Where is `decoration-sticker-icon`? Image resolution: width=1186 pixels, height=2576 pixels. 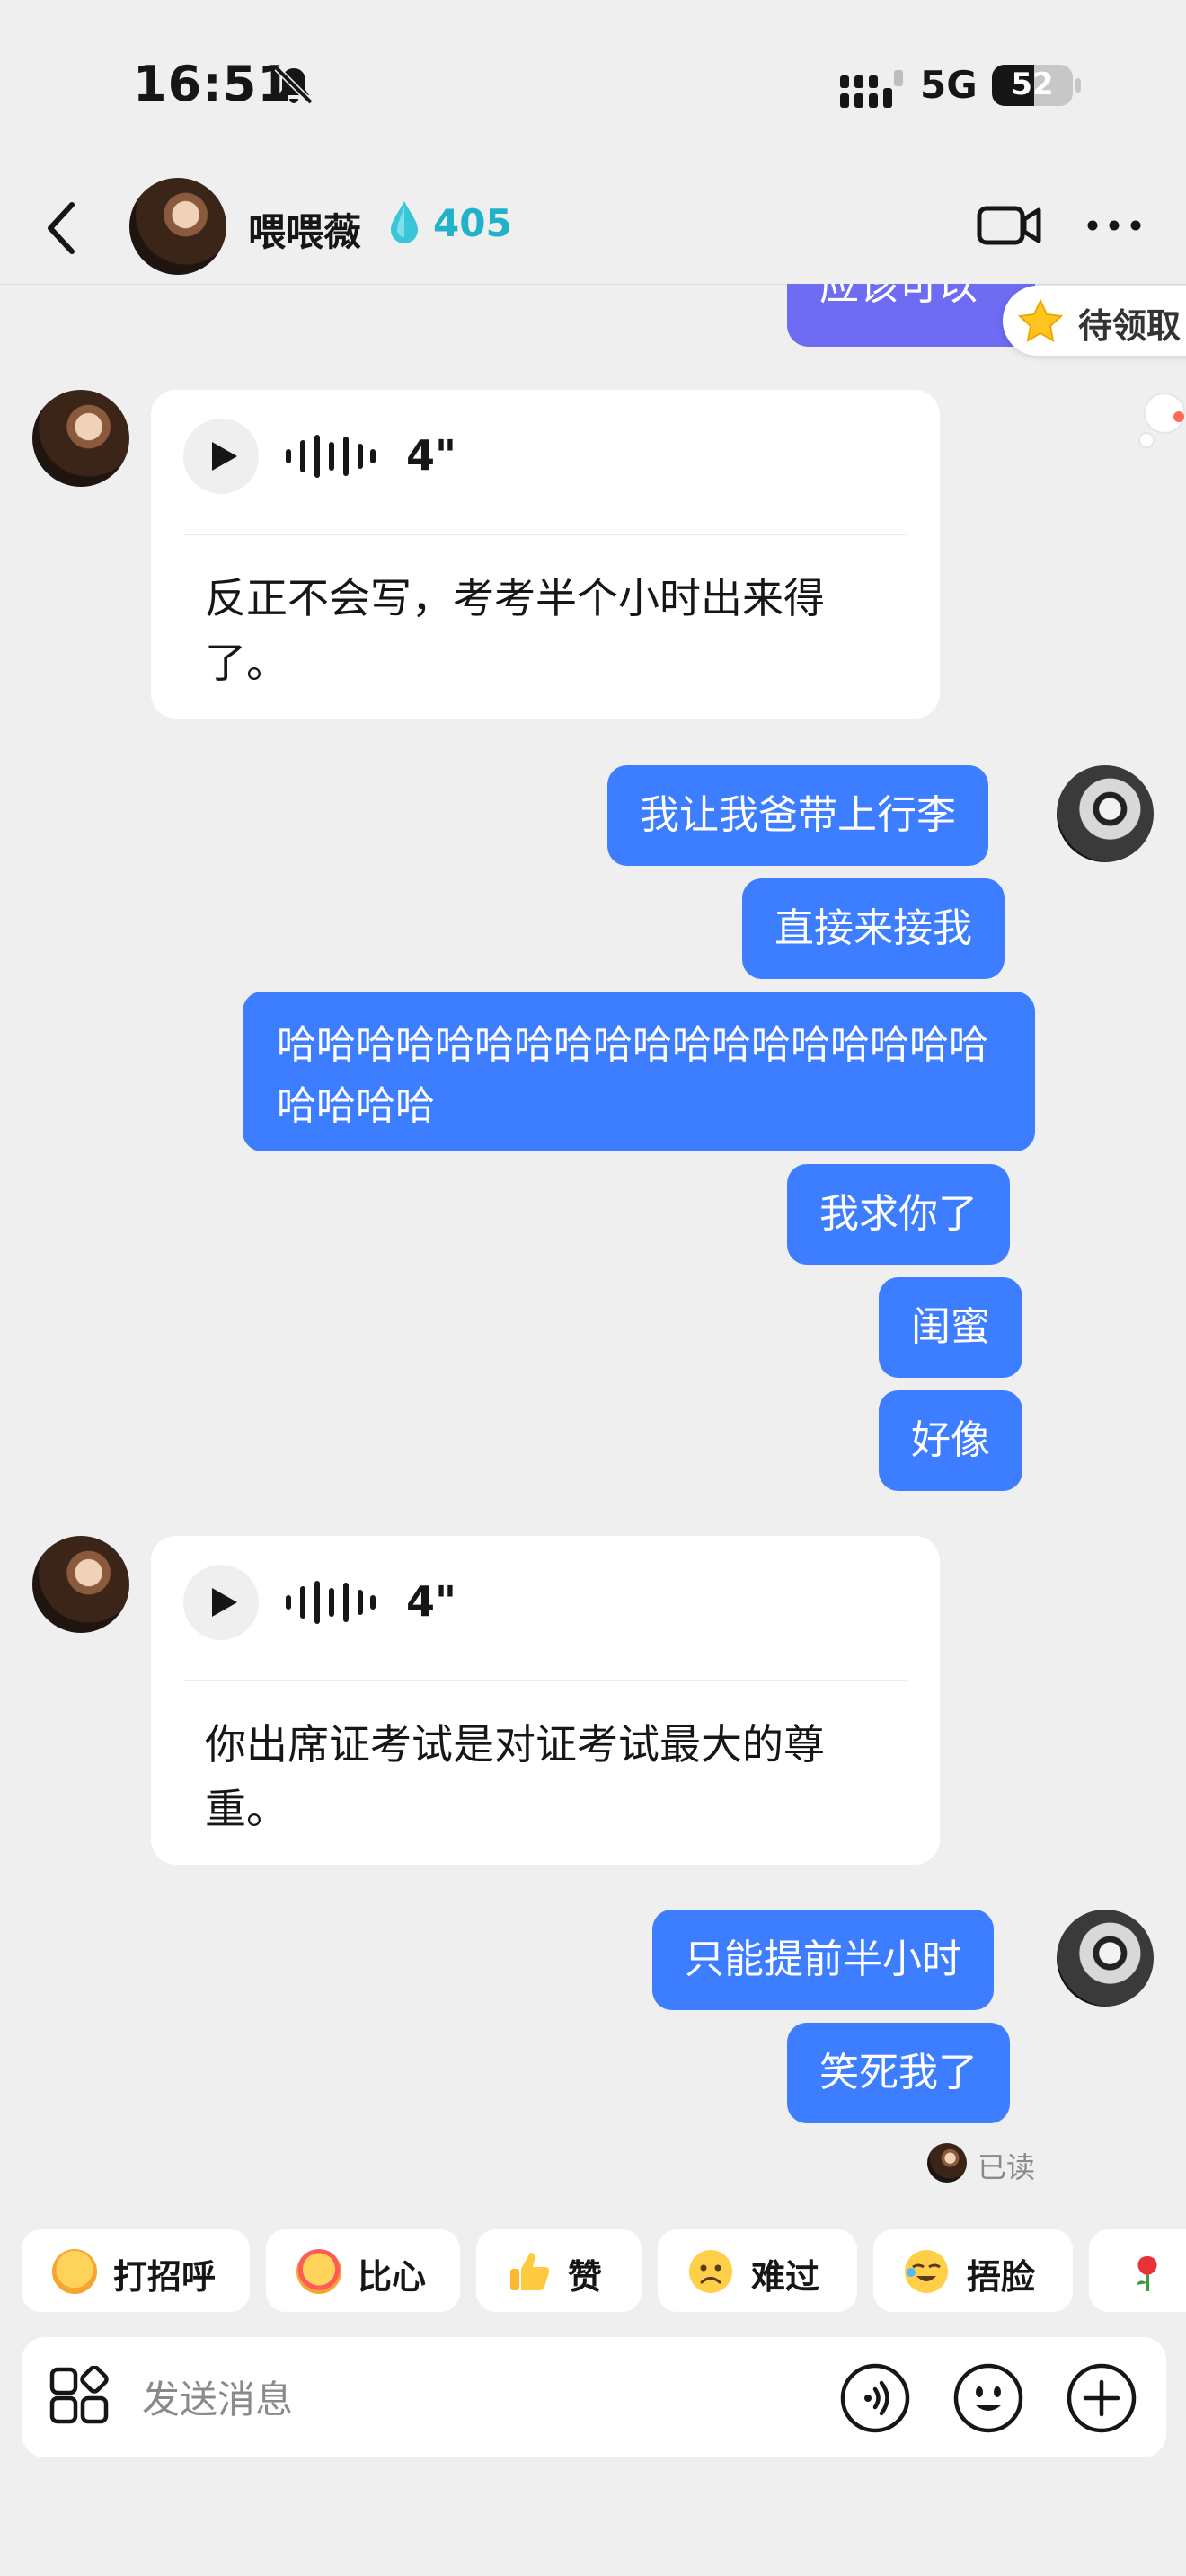 decoration-sticker-icon is located at coordinates (1161, 420).